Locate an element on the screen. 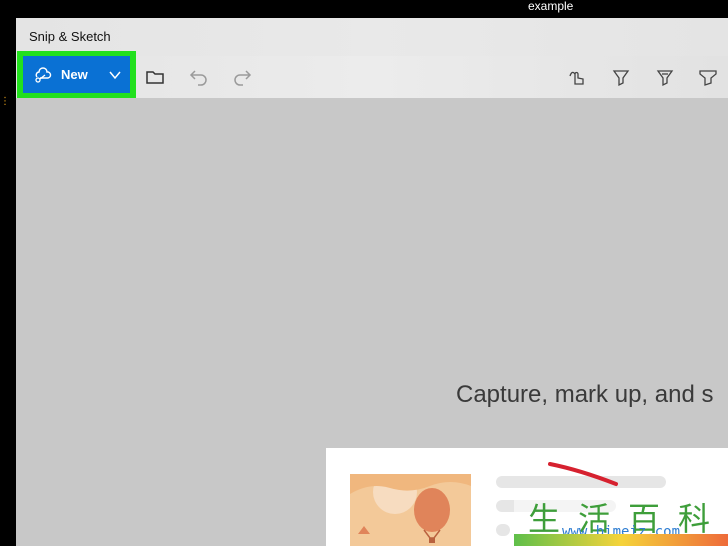  touch-writing-icon is located at coordinates (578, 77).